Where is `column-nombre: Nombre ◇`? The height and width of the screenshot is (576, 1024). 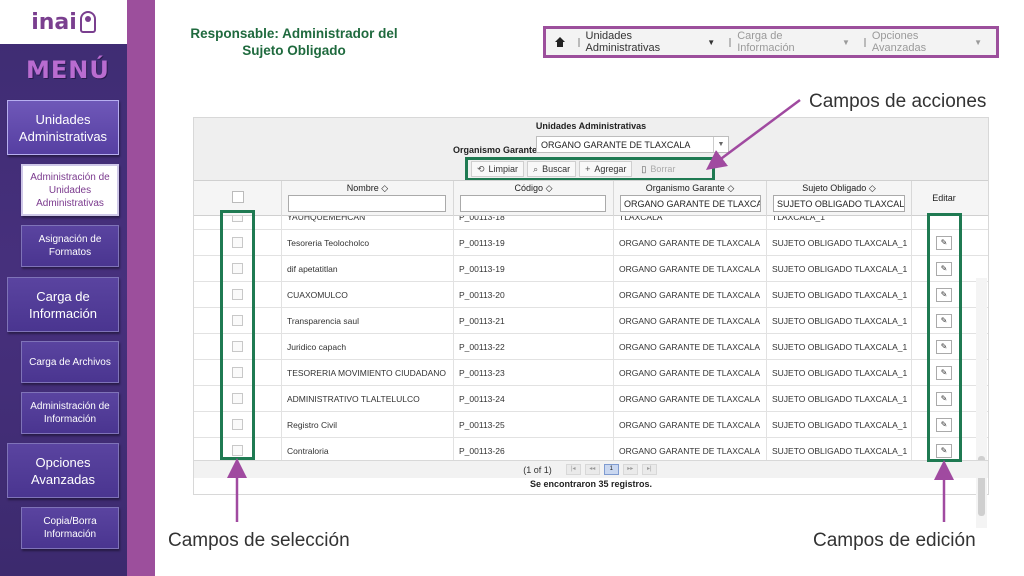 column-nombre: Nombre ◇ is located at coordinates (368, 199).